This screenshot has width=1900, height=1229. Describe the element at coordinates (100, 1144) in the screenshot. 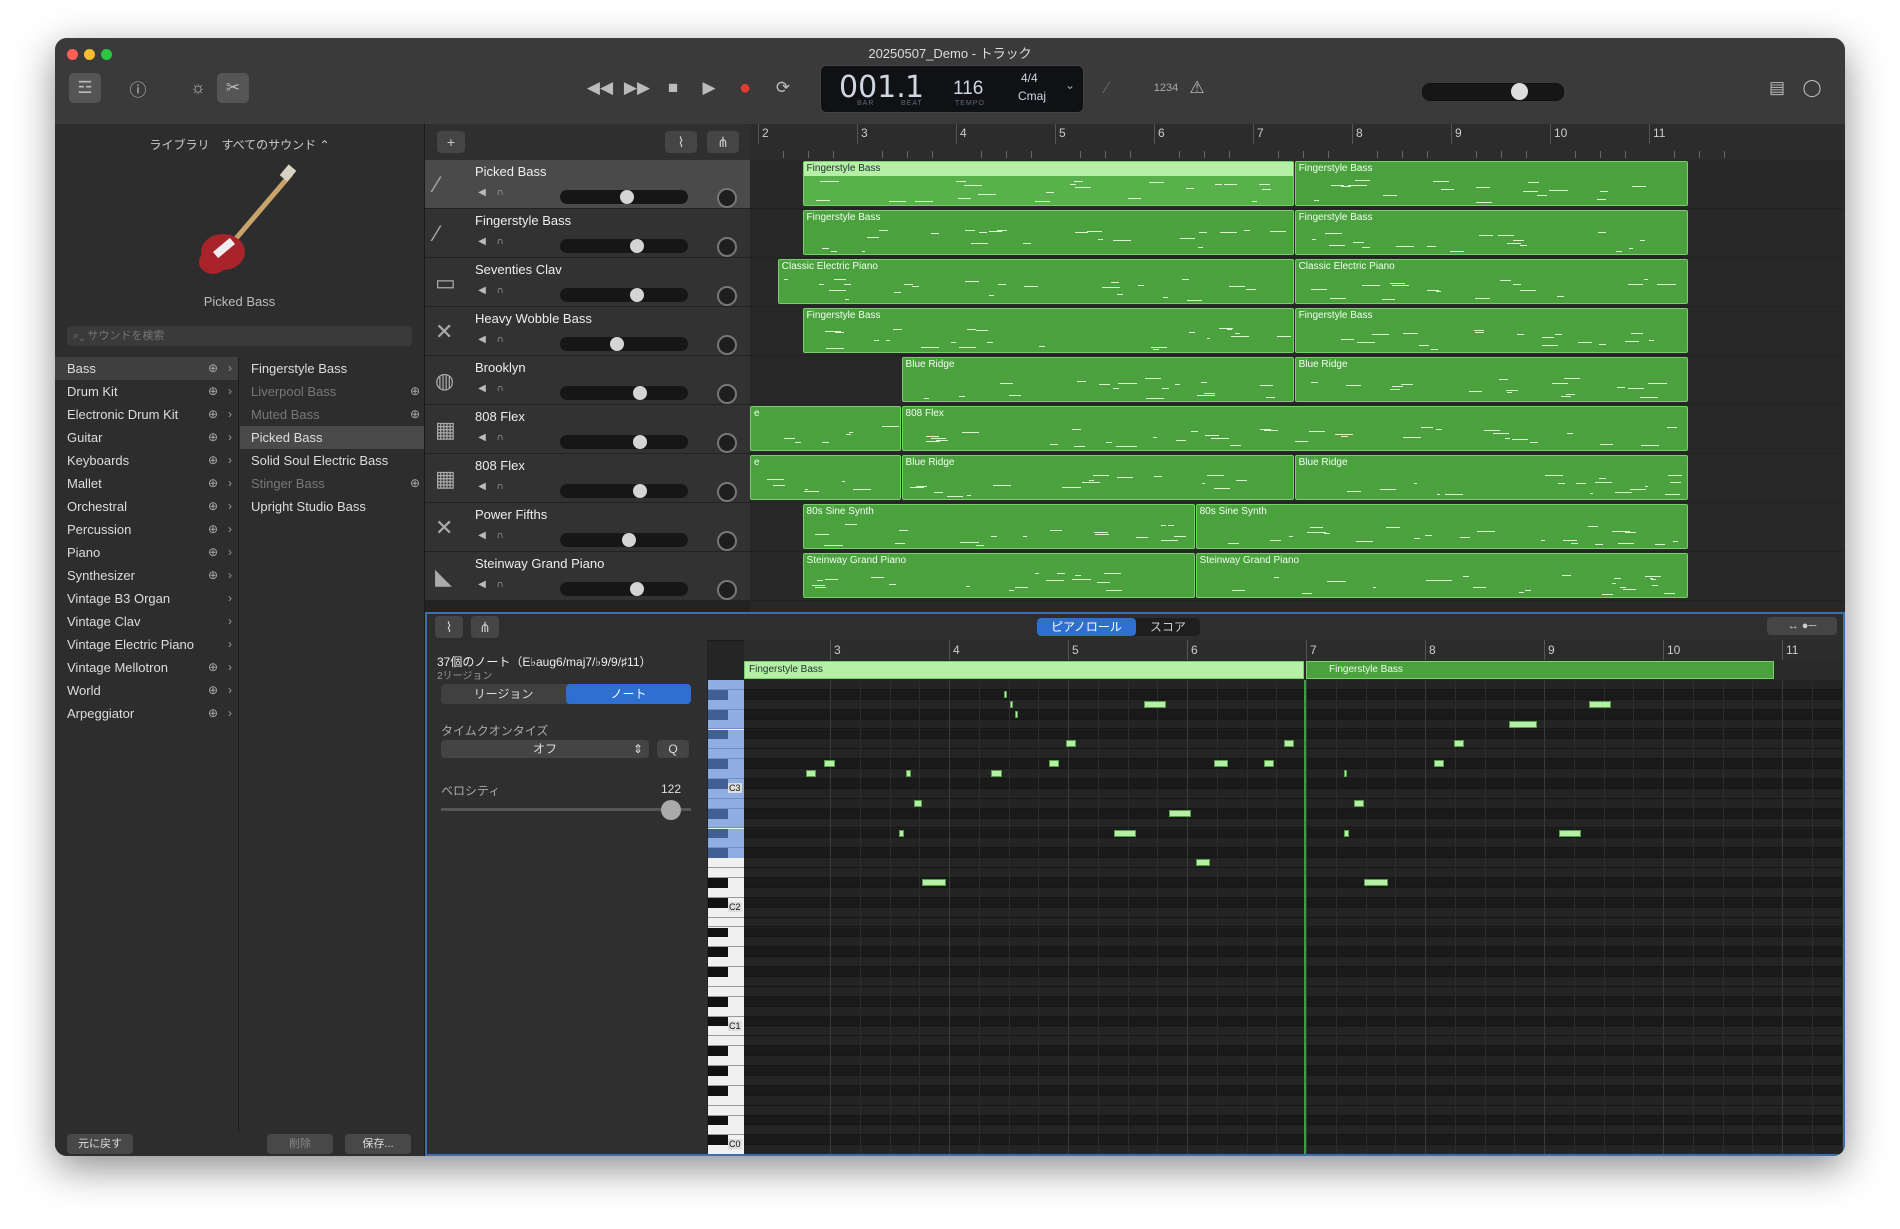

I see `revert-button: 元に戻す` at that location.